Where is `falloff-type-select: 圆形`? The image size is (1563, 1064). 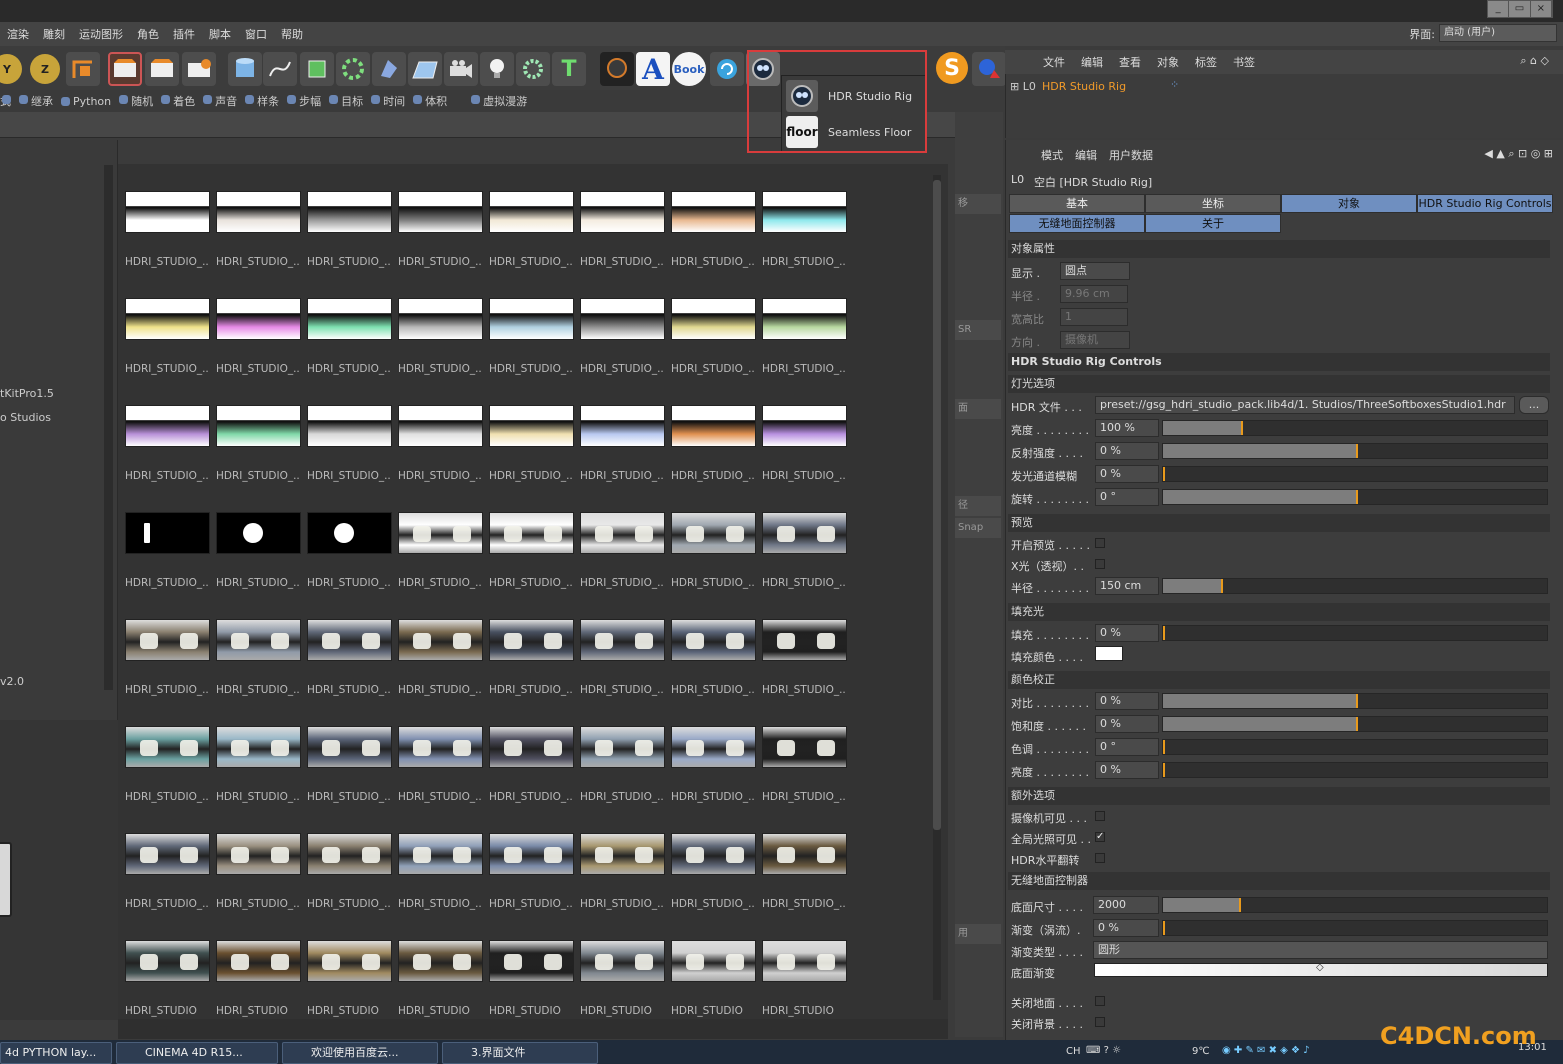
falloff-type-select: 圆形 is located at coordinates (1320, 950).